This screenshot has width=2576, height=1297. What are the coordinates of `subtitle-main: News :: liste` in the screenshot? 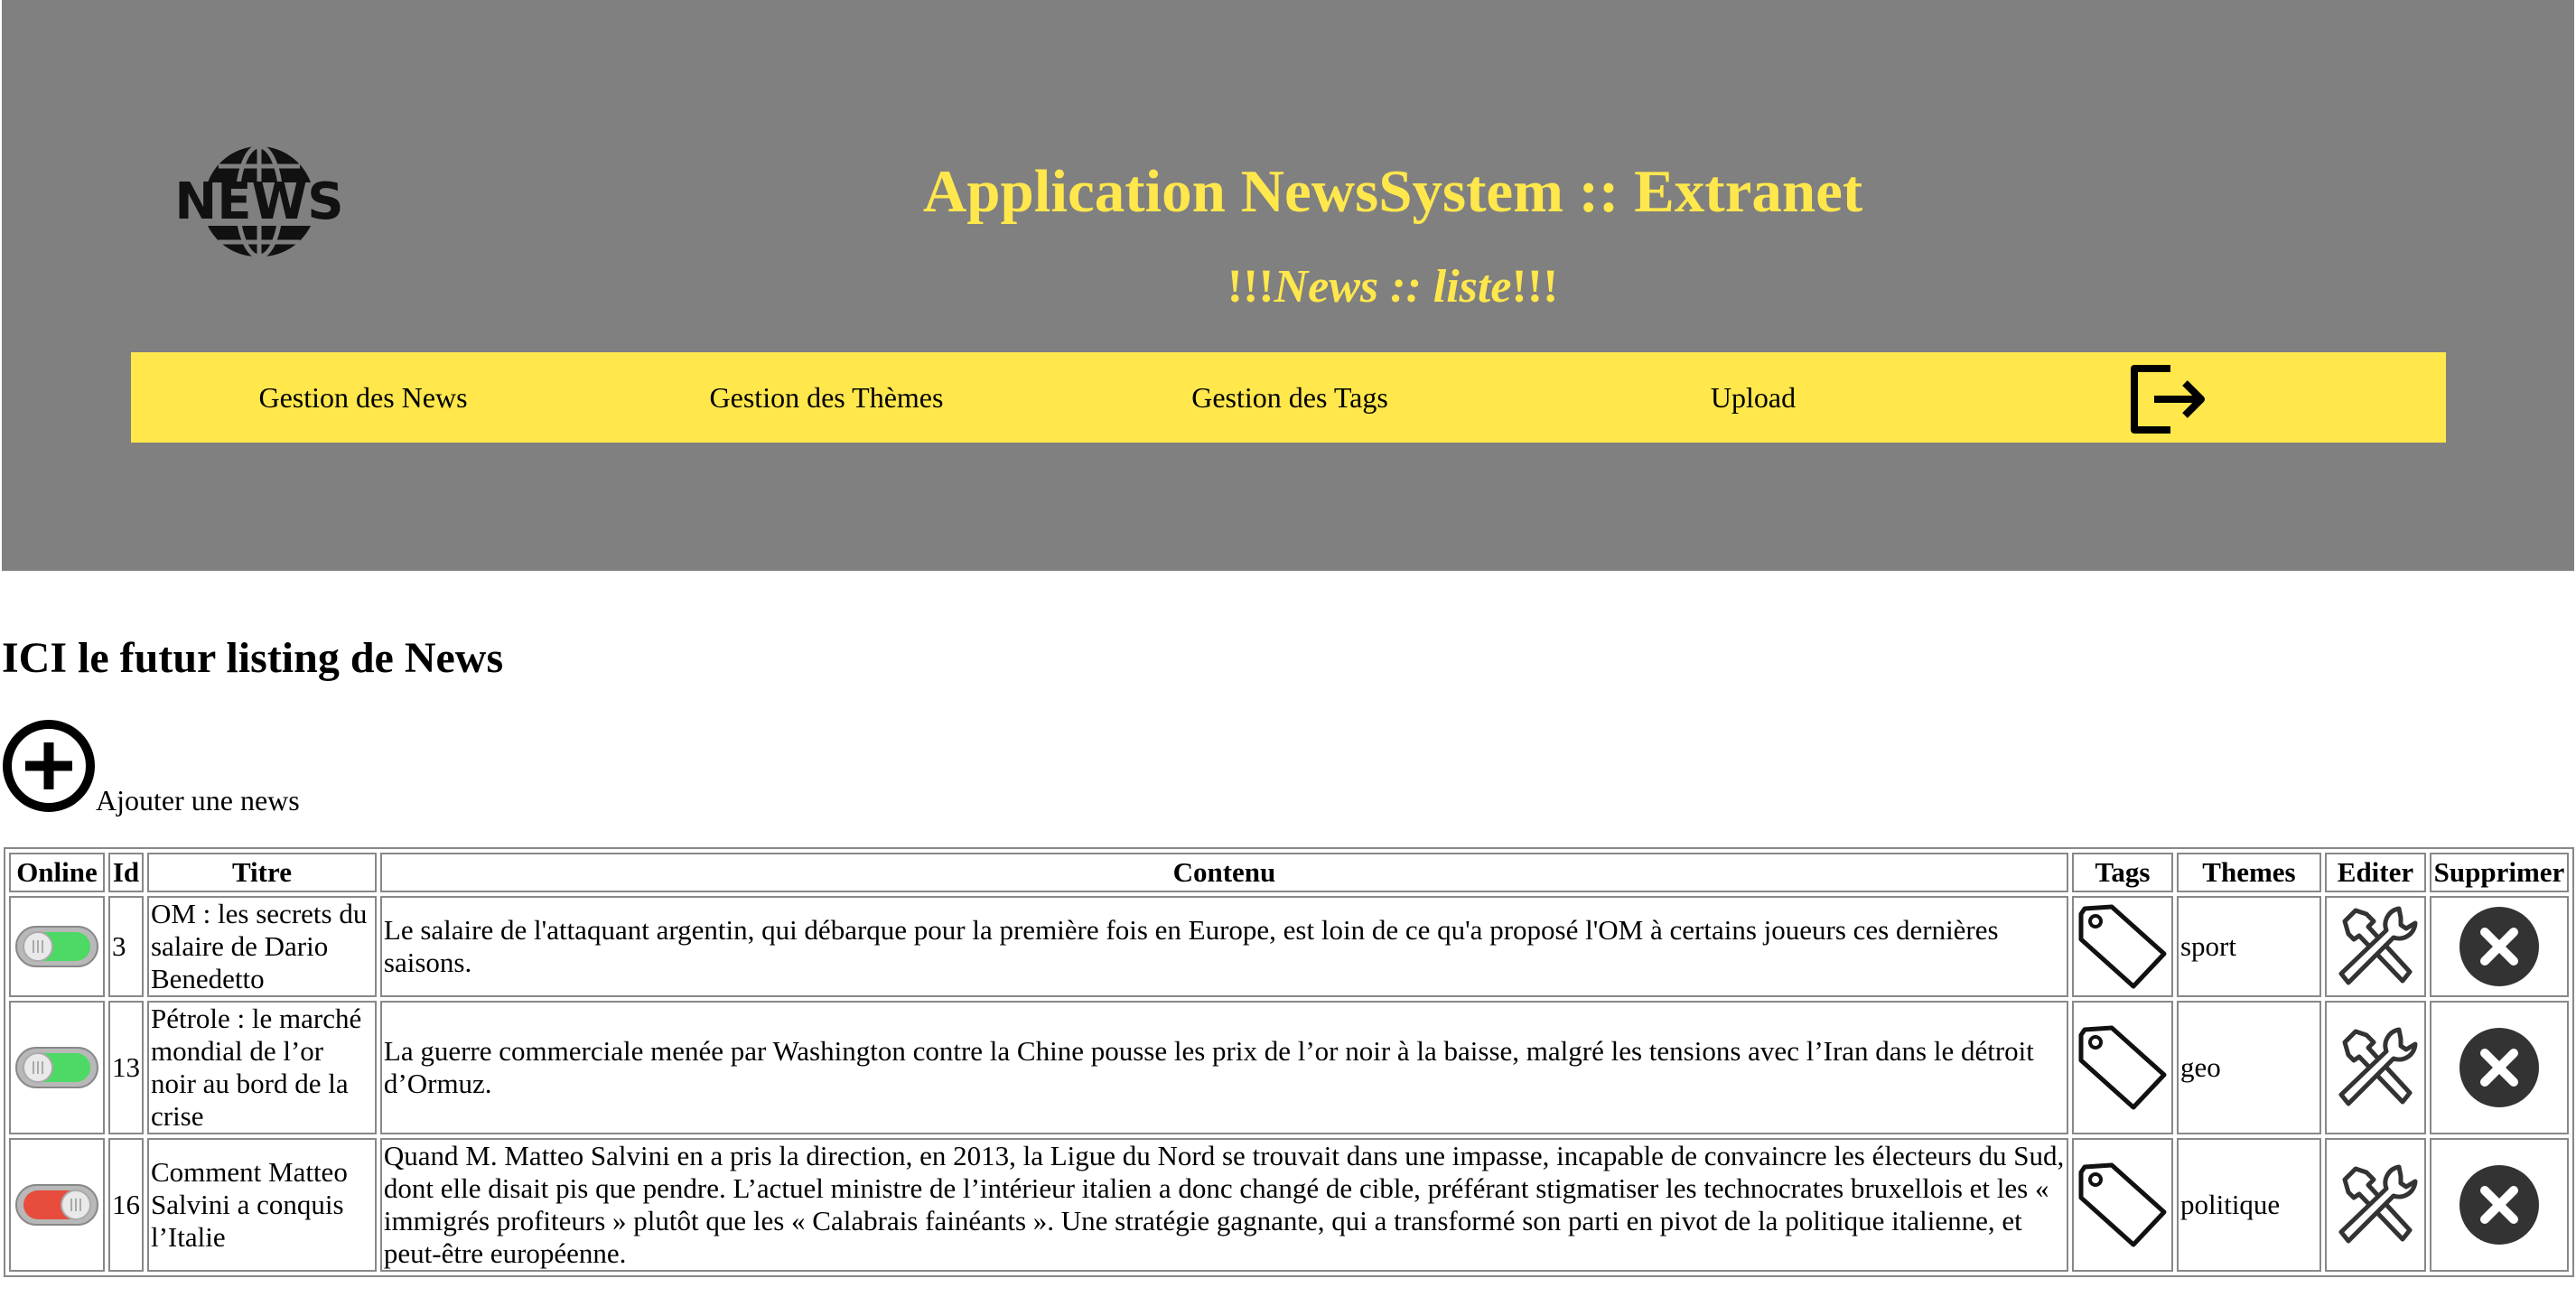 It's located at (1393, 287).